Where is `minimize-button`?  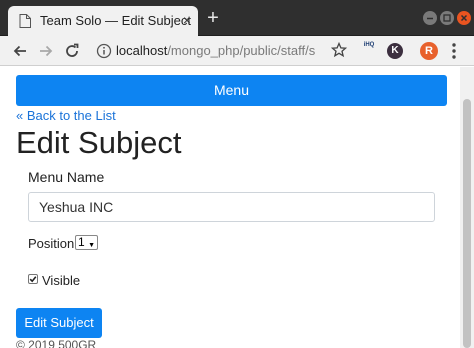
minimize-button is located at coordinates (430, 18).